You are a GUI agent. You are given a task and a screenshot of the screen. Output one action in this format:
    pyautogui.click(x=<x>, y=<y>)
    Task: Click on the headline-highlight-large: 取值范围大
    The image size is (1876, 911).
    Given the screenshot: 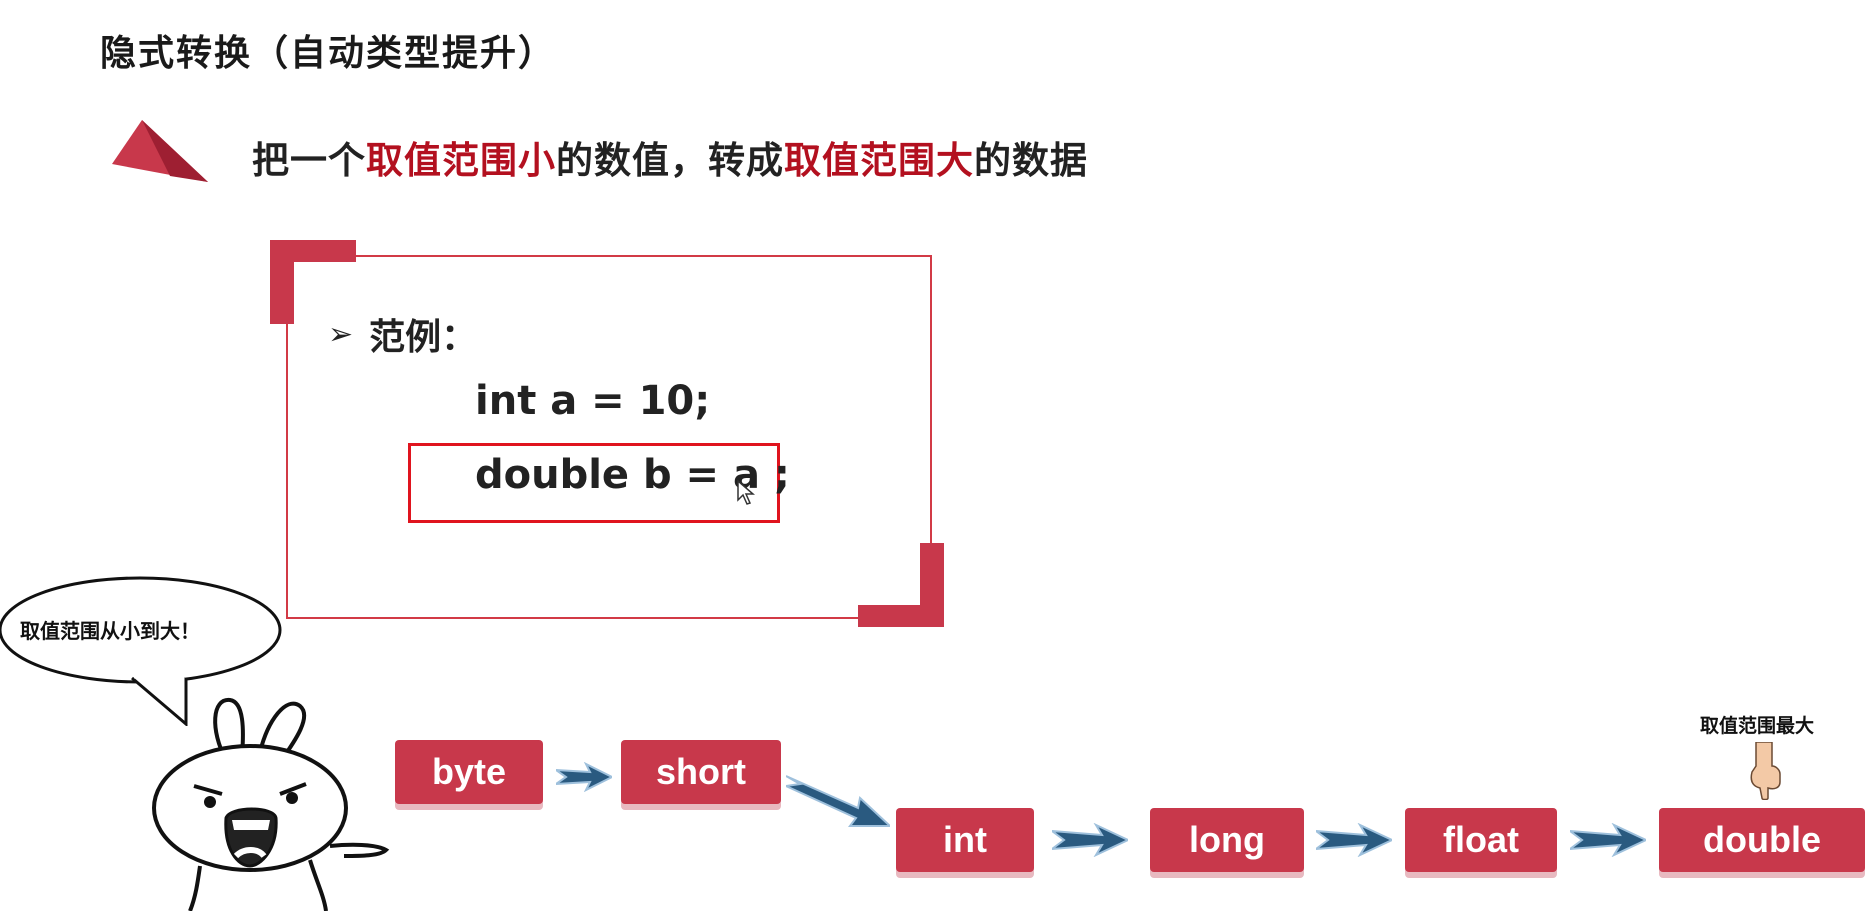 What is the action you would take?
    pyautogui.click(x=879, y=160)
    